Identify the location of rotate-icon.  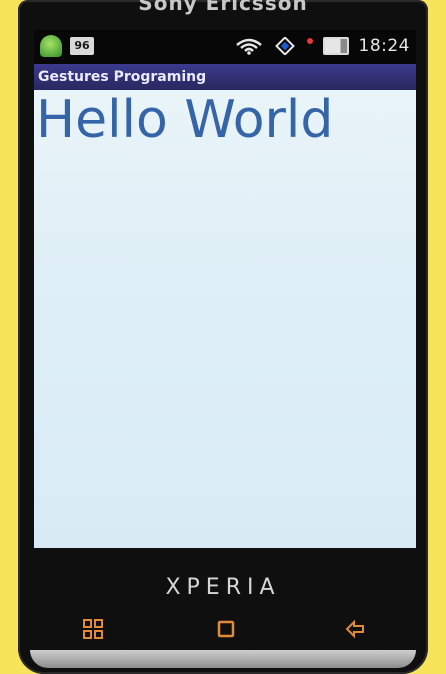
(284, 46).